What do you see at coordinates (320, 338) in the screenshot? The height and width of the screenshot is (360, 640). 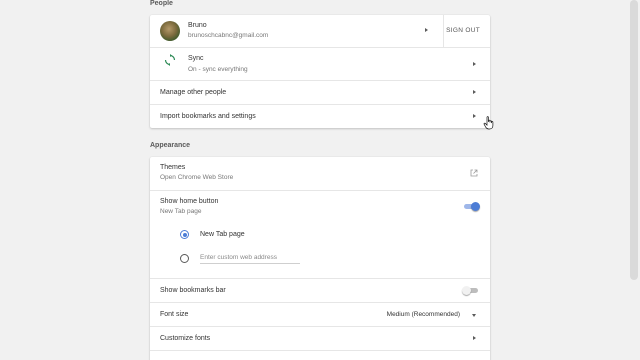 I see `customize-fonts-row: Customize fonts` at bounding box center [320, 338].